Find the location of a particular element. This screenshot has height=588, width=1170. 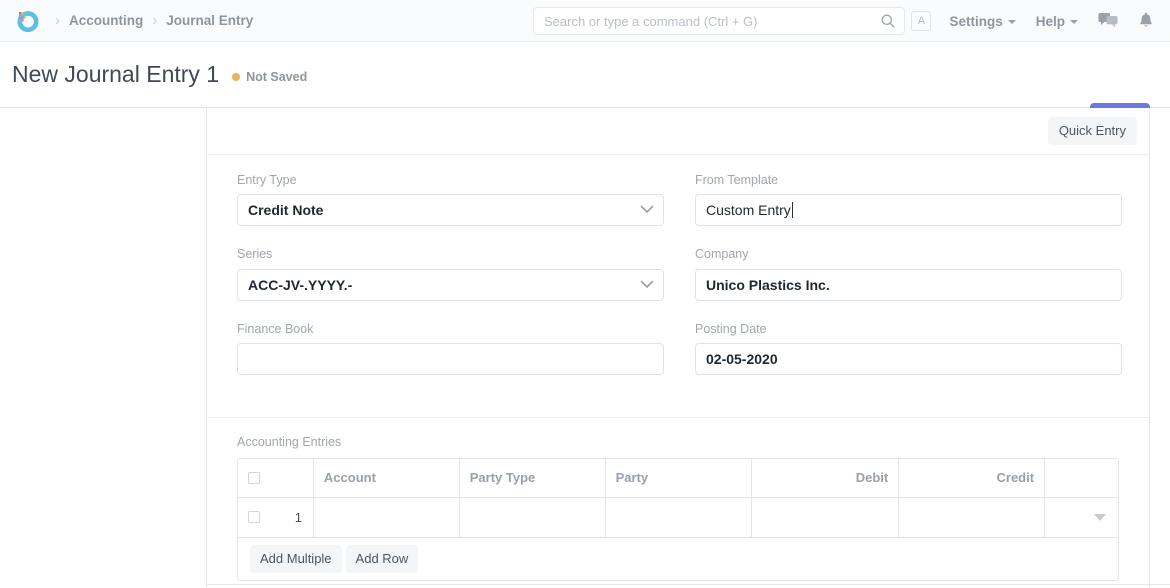

select-all-checkbox is located at coordinates (254, 477).